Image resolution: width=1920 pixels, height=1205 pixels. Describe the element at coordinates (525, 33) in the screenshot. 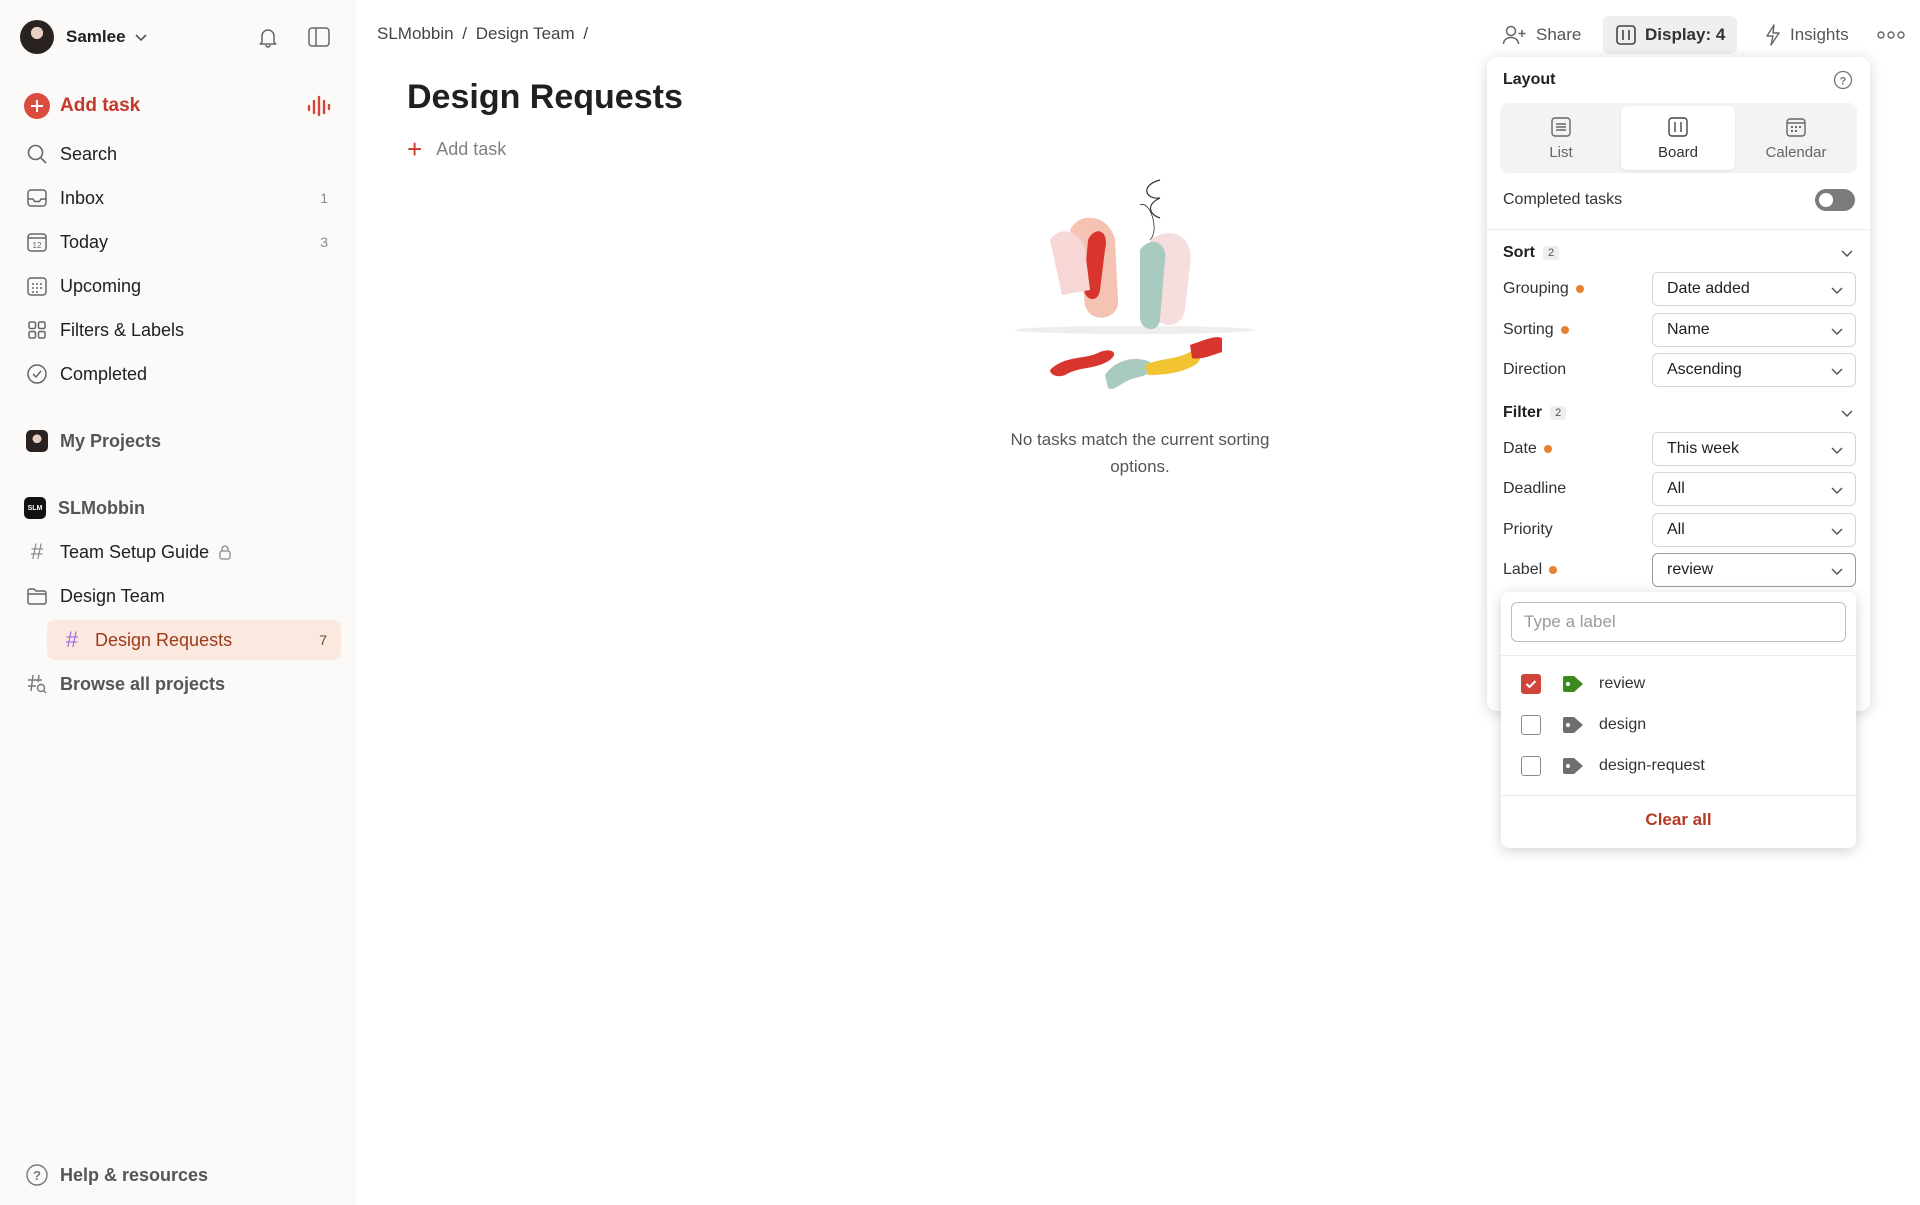

I see `breadcrumb-folder: Design Team` at that location.